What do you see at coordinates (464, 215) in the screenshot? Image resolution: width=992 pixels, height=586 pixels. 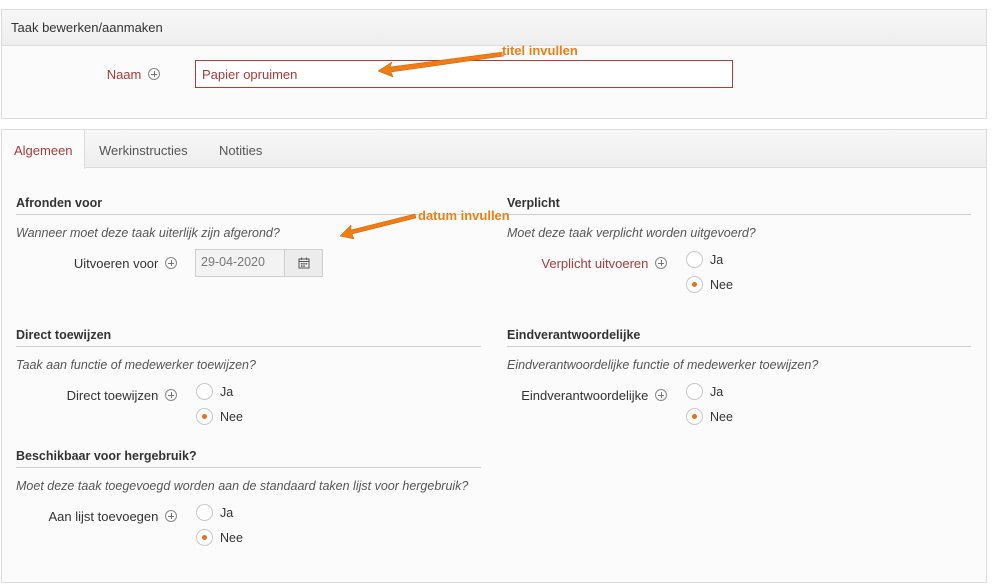 I see `annotation-datum-invullen: datum invullen` at bounding box center [464, 215].